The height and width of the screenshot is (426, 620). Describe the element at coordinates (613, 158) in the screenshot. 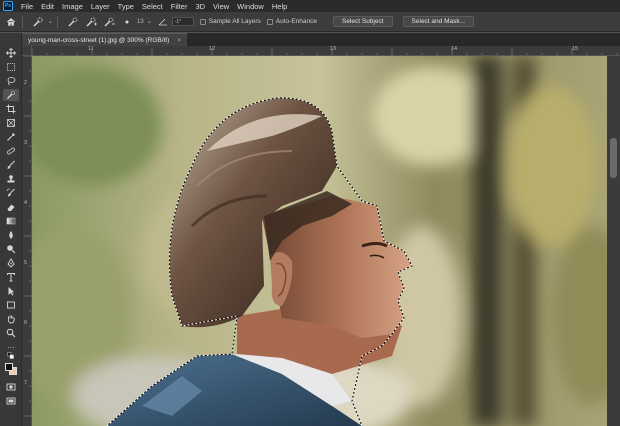

I see `scrollbar-thumb` at that location.